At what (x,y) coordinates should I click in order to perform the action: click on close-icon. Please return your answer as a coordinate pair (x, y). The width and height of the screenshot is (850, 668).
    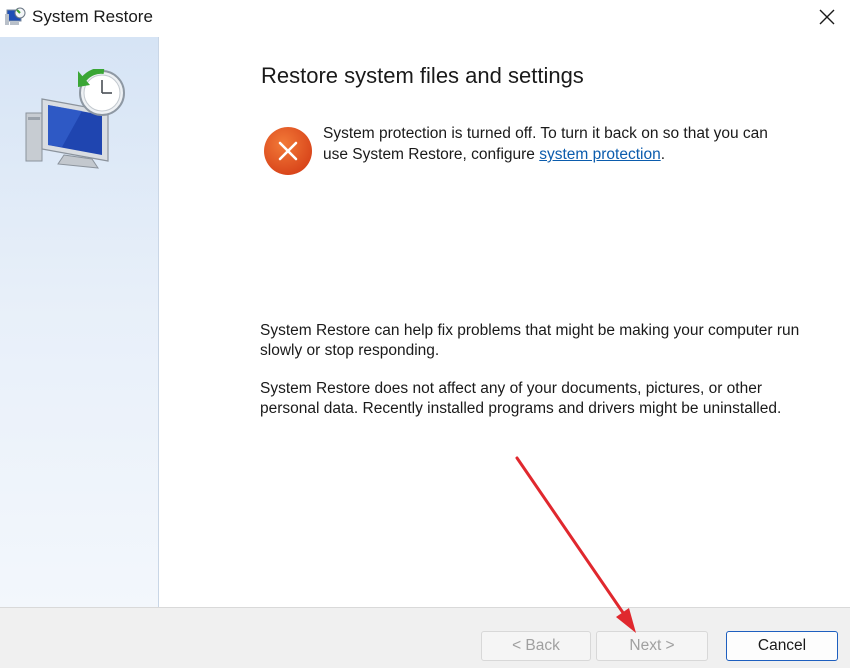
    Looking at the image, I should click on (827, 17).